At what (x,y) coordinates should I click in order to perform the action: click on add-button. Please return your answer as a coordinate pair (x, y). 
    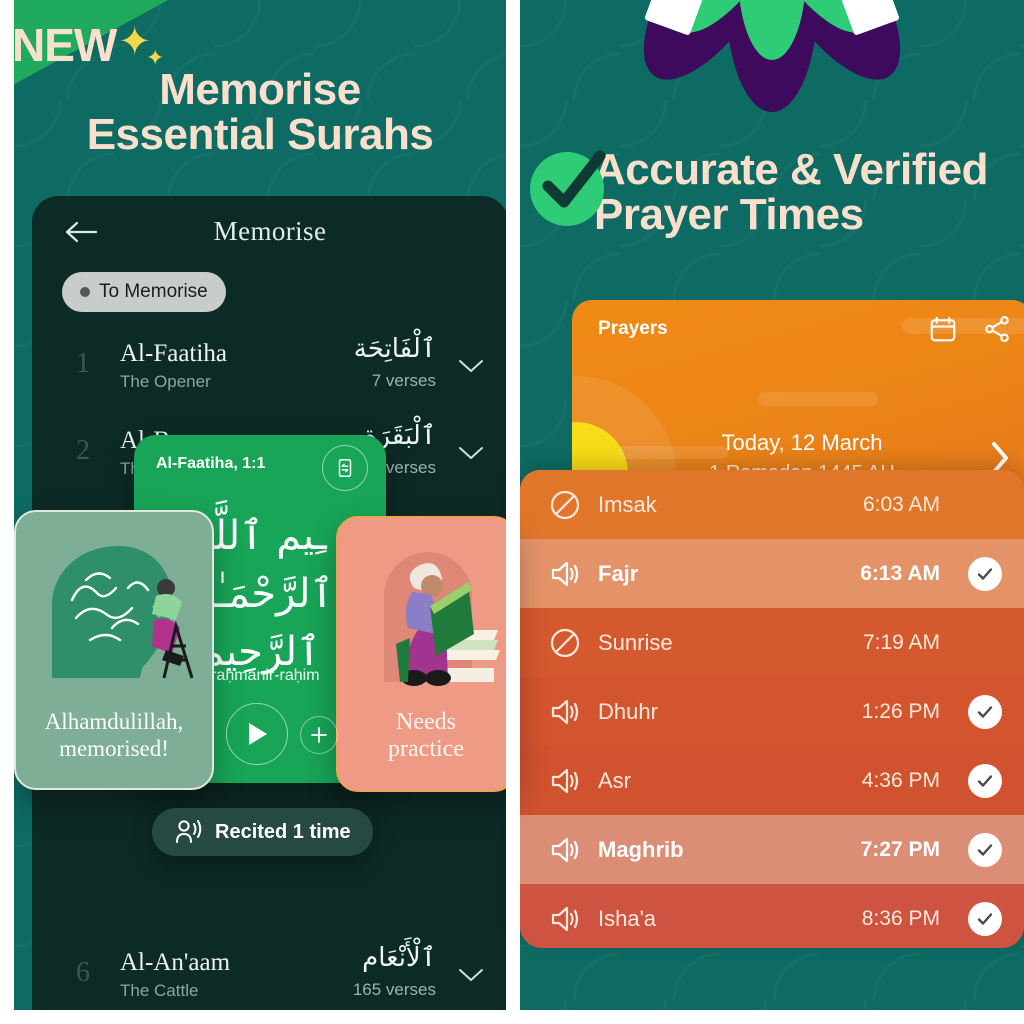
    Looking at the image, I should click on (319, 735).